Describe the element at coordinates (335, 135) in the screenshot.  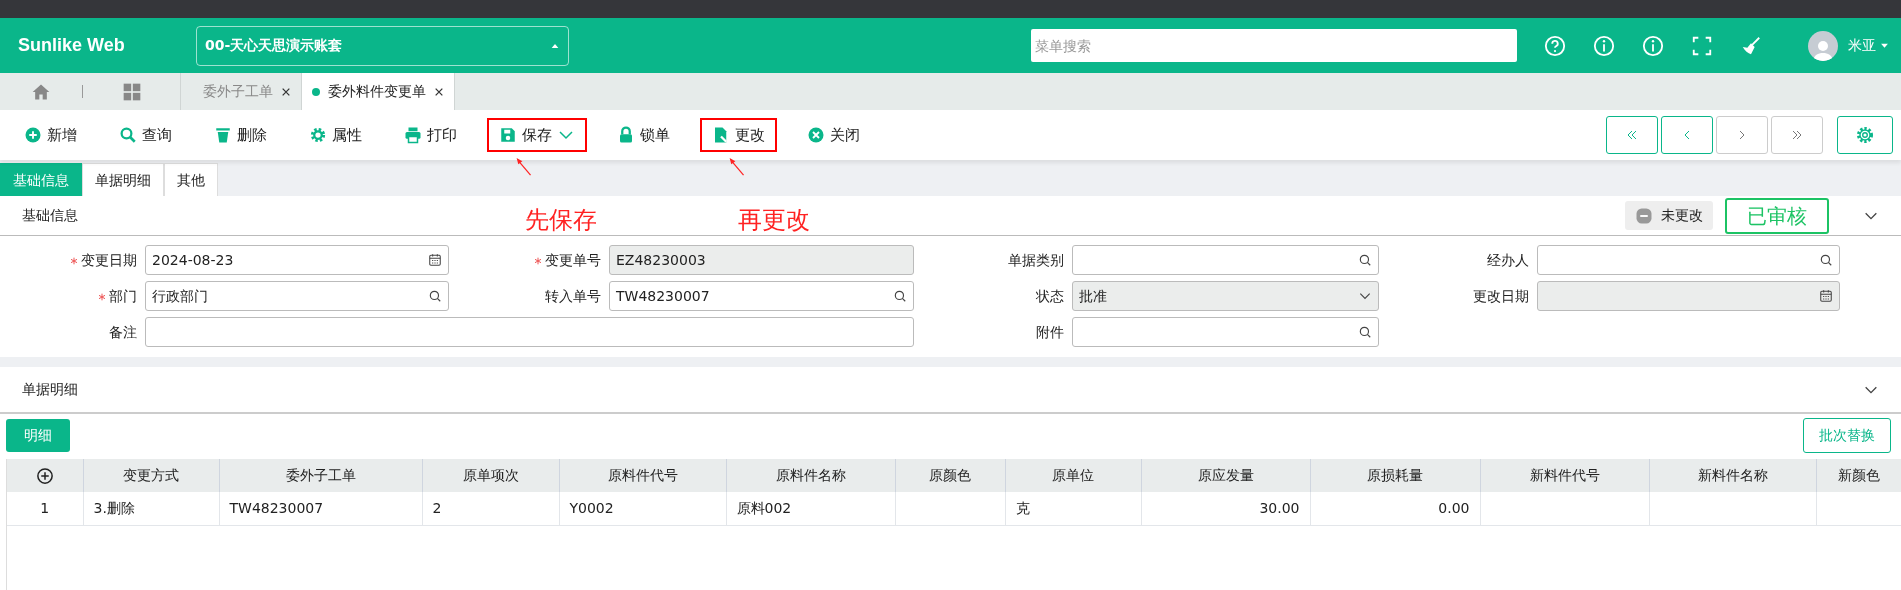
I see `toolbar-button: 属性` at that location.